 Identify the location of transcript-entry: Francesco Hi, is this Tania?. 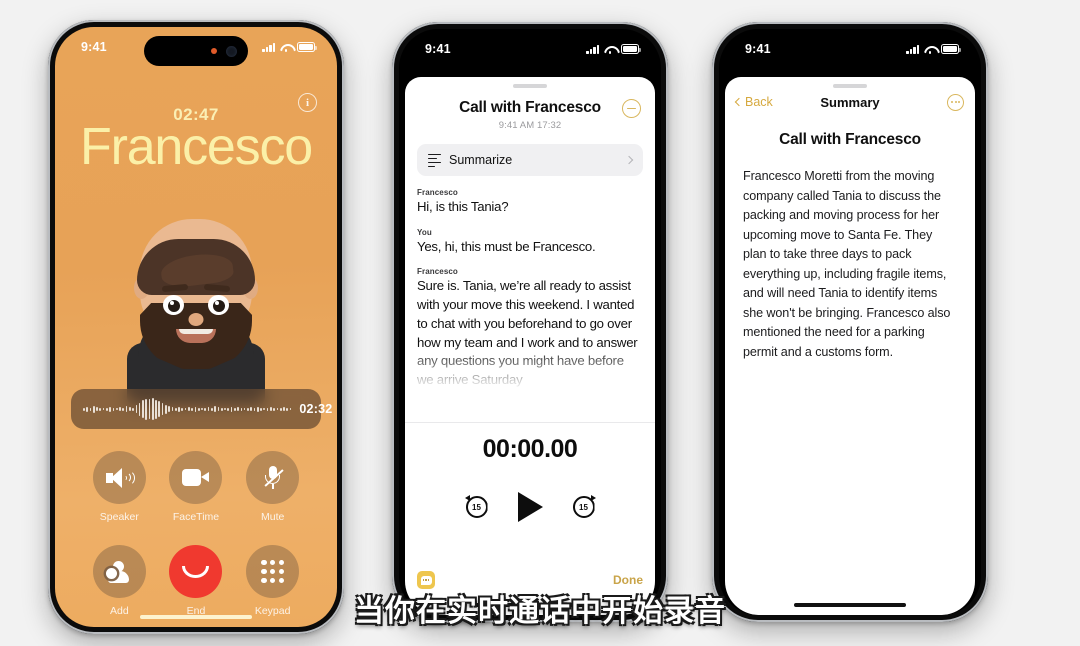
(530, 202).